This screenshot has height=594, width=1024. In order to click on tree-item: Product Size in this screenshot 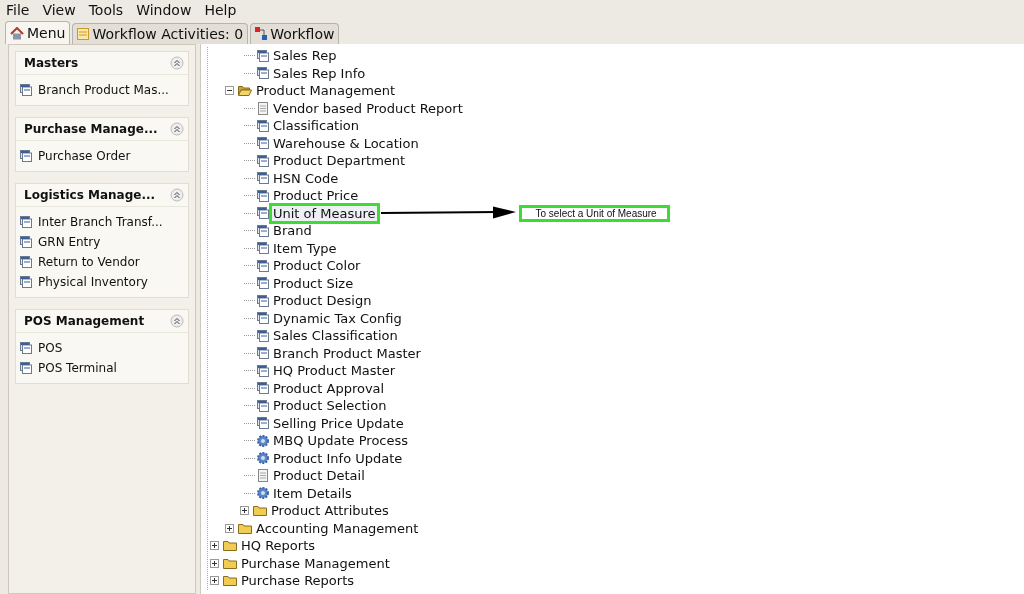, I will do `click(313, 283)`.